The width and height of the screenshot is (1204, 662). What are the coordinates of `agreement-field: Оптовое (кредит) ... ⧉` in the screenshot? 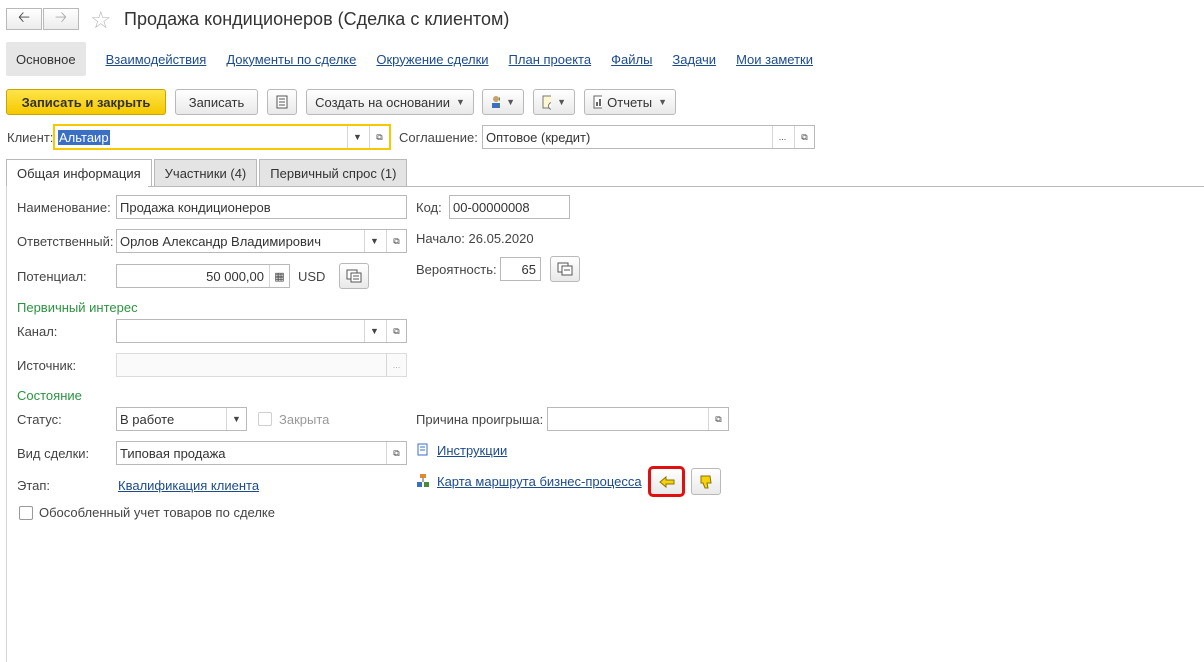 It's located at (648, 137).